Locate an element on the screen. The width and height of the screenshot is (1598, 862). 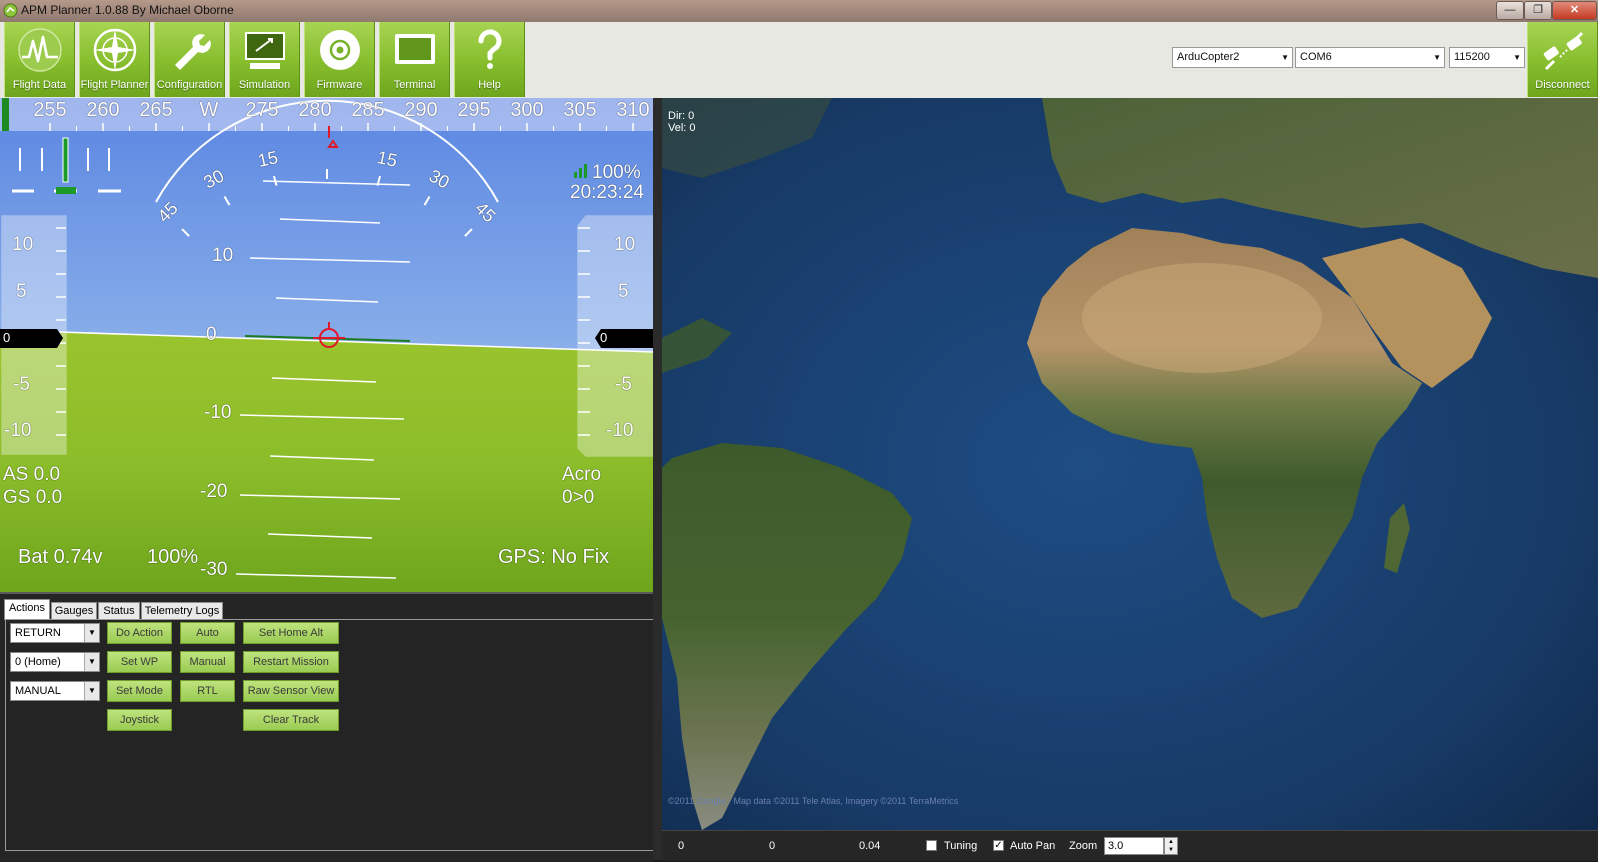
link-quality: 100% is located at coordinates (616, 172).